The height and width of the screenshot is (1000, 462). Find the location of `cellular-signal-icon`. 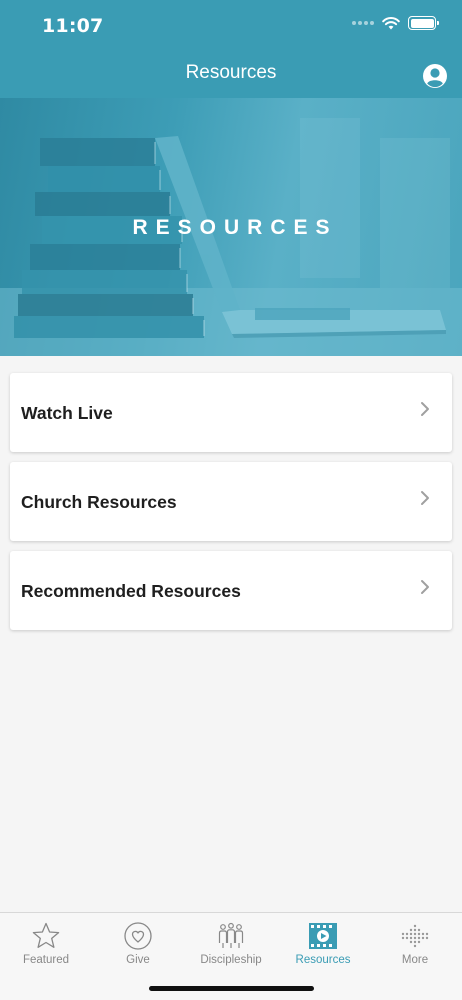

cellular-signal-icon is located at coordinates (363, 23).